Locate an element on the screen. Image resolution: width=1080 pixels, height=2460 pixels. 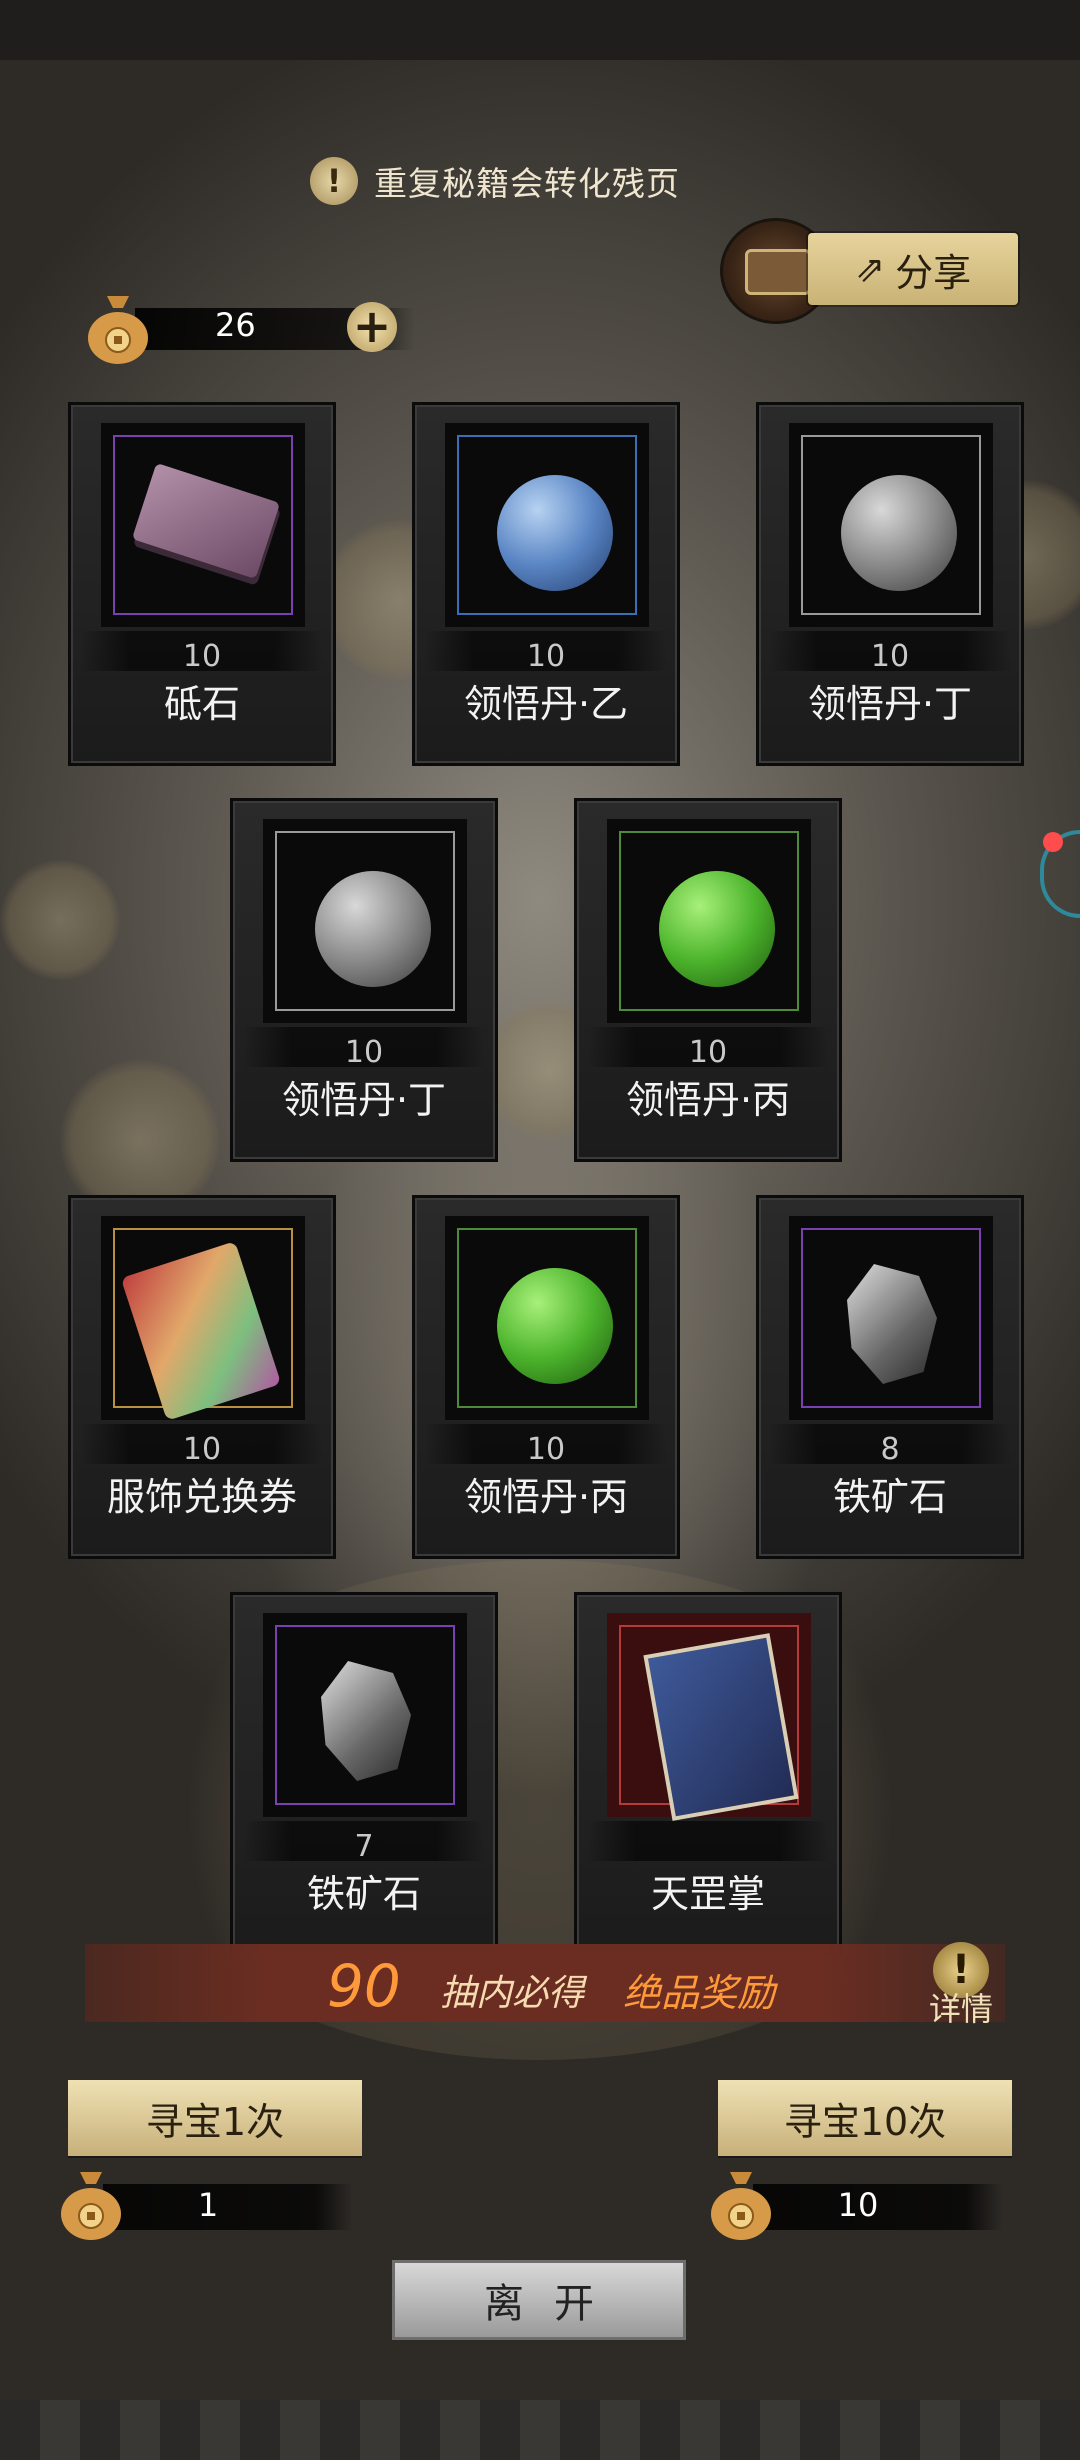
draw-once-label: 寻宝1次 is located at coordinates (215, 2121).